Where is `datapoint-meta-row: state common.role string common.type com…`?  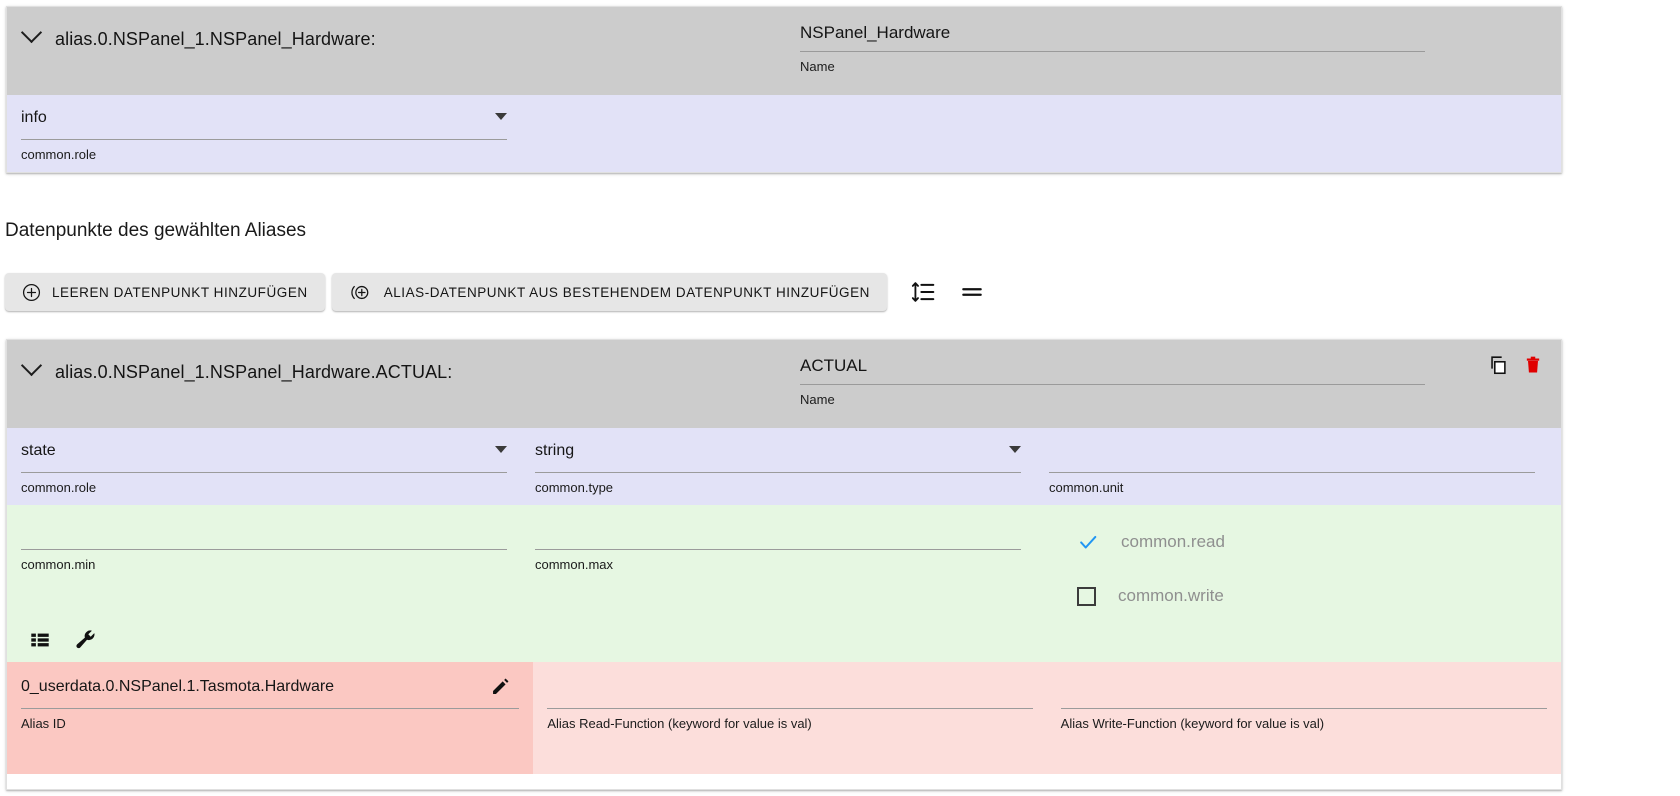 datapoint-meta-row: state common.role string common.type com… is located at coordinates (784, 466).